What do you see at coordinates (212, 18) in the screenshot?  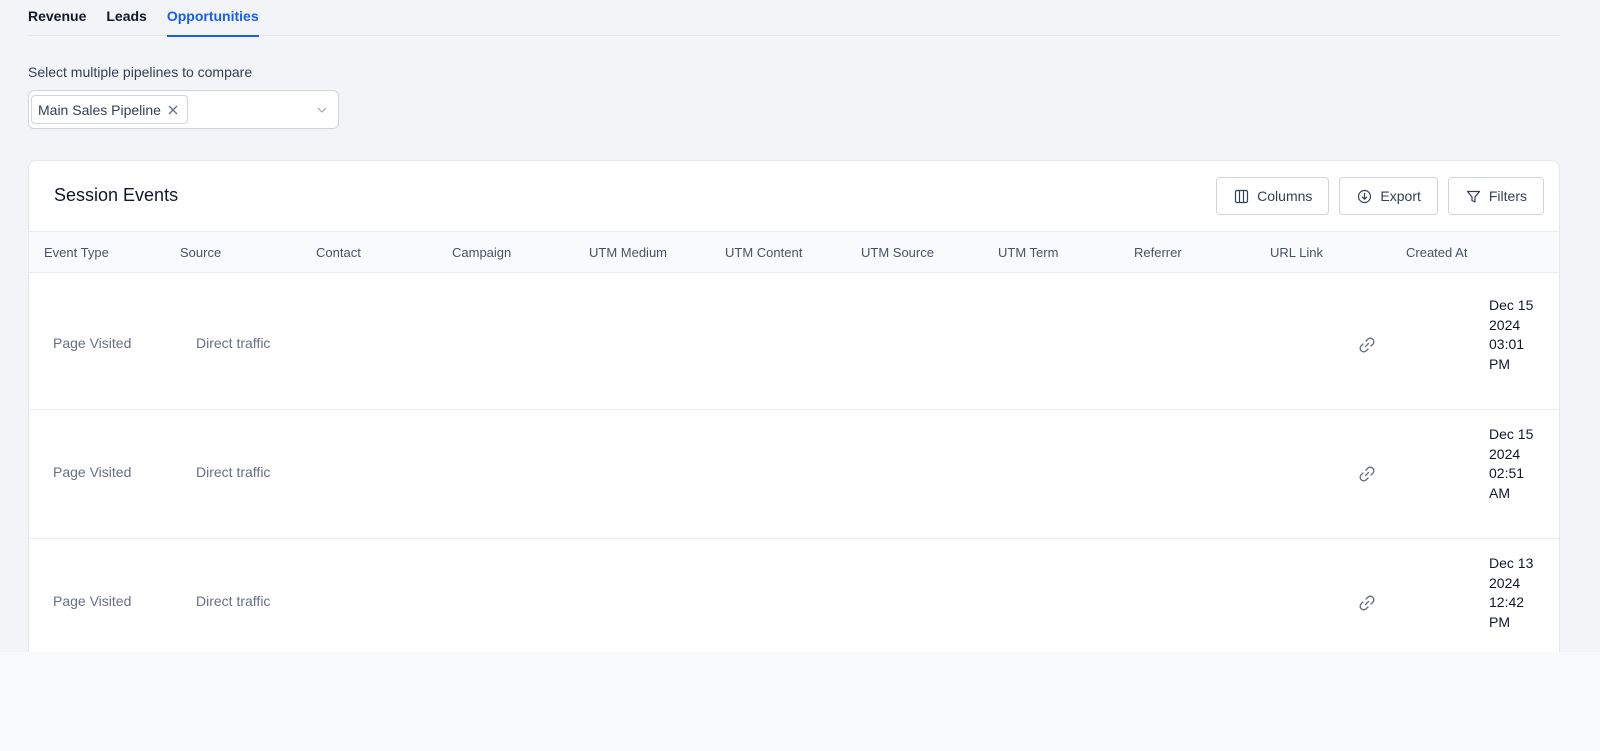 I see `tab-opportunities: Opportunities` at bounding box center [212, 18].